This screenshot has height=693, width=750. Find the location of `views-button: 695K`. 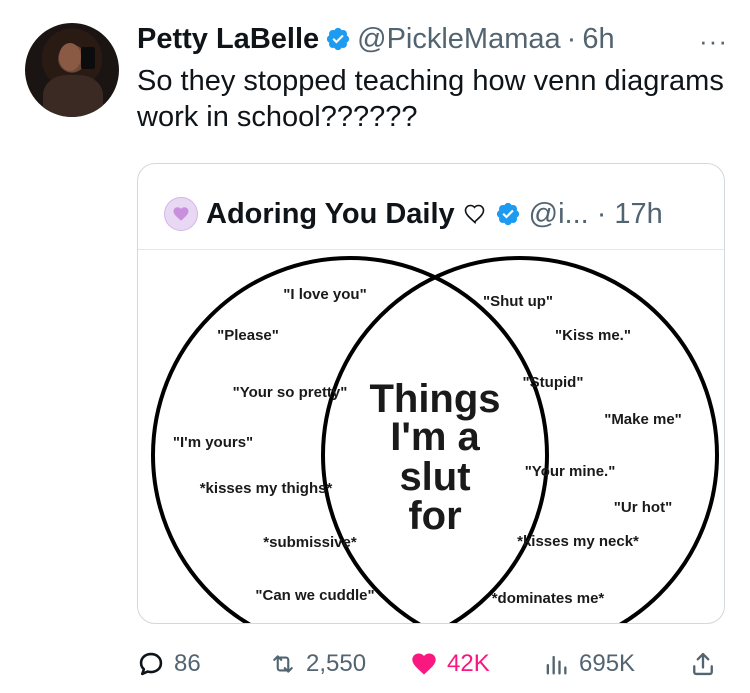

views-button: 695K is located at coordinates (588, 664).